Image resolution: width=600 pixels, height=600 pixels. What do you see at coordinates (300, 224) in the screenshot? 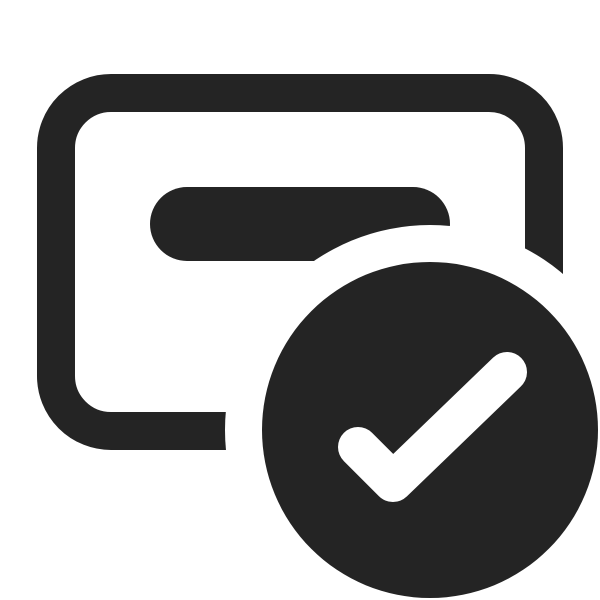
I see `text-line-bar` at bounding box center [300, 224].